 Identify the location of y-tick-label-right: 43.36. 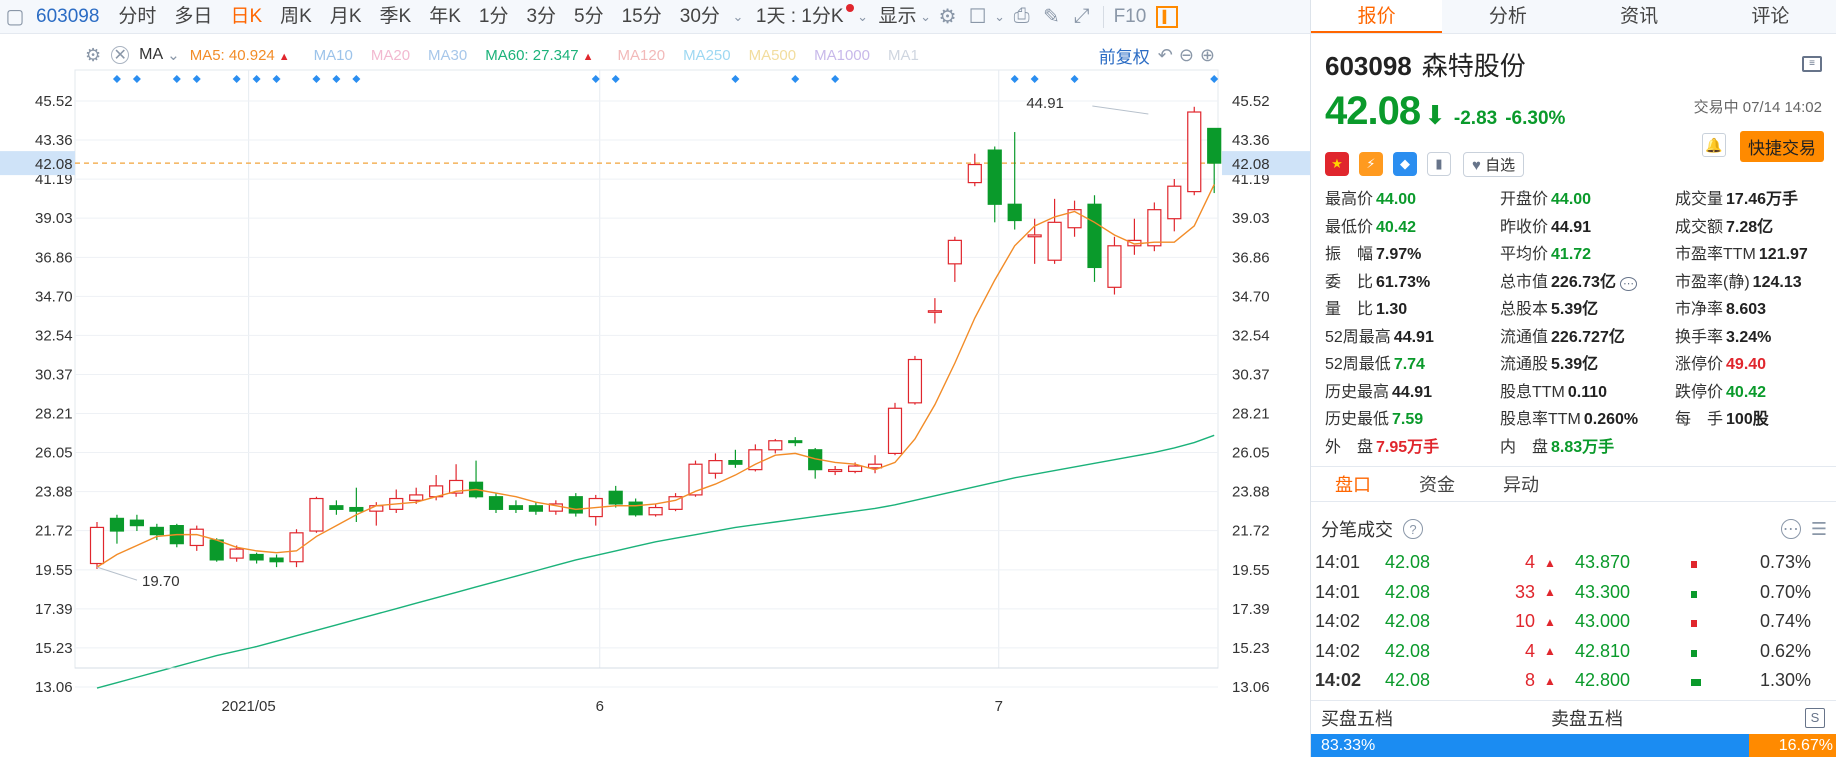
(1251, 140).